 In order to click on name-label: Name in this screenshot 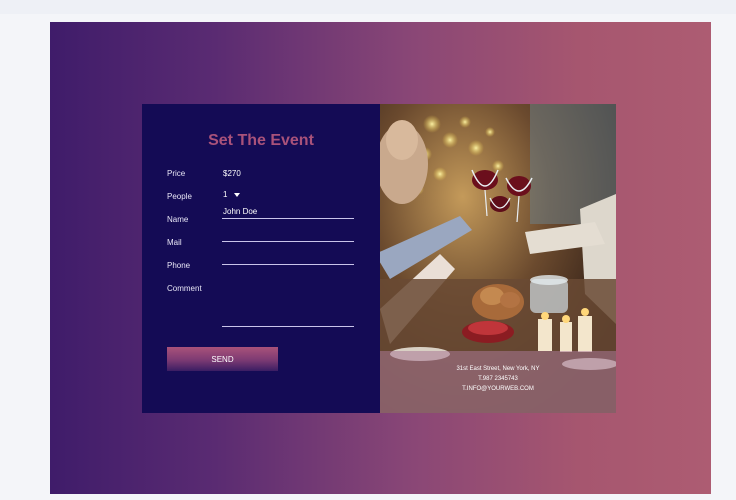, I will do `click(178, 219)`.